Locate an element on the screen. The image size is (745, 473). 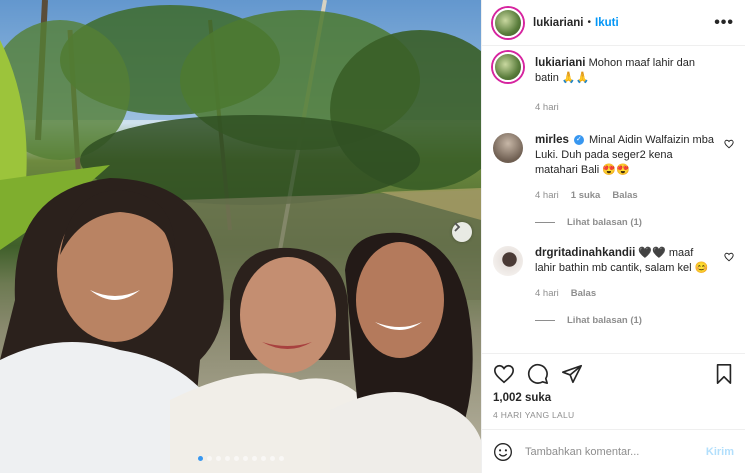
follow-button: Ikuti is located at coordinates (607, 23).